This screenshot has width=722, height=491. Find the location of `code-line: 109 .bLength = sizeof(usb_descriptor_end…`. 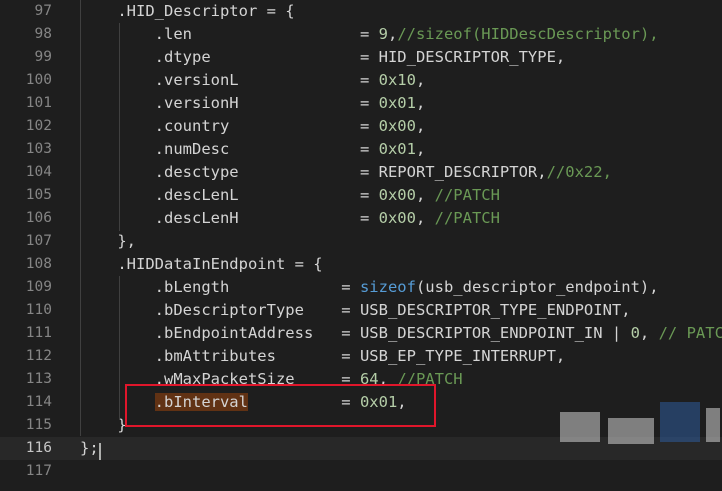

code-line: 109 .bLength = sizeof(usb_descriptor_end… is located at coordinates (361, 287).